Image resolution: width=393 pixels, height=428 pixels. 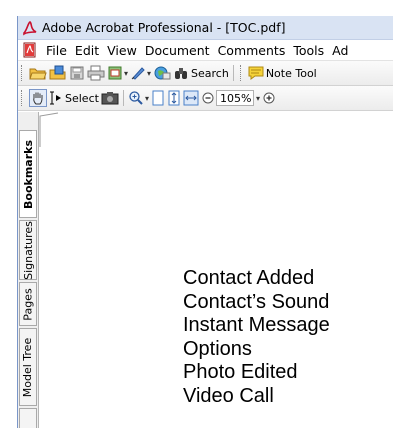 I want to click on tab-model-tree: Model Tree, so click(x=28, y=367).